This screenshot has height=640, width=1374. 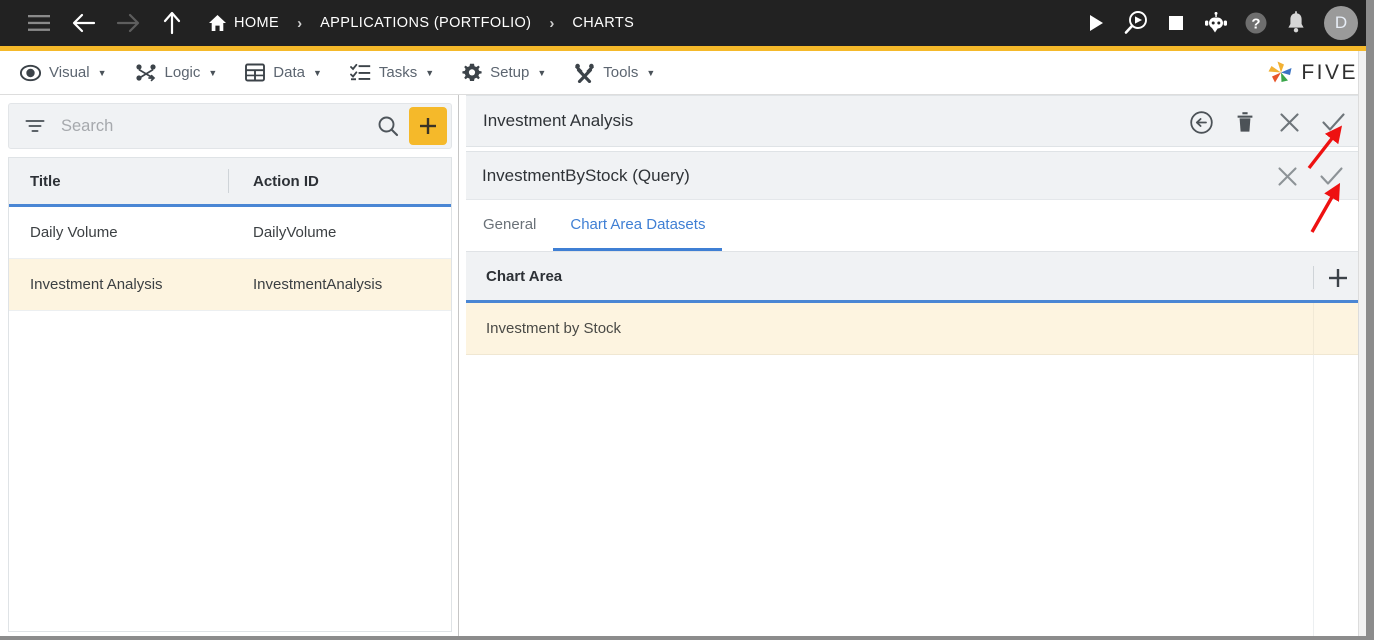 I want to click on help-question-icon: ?, so click(x=1256, y=23).